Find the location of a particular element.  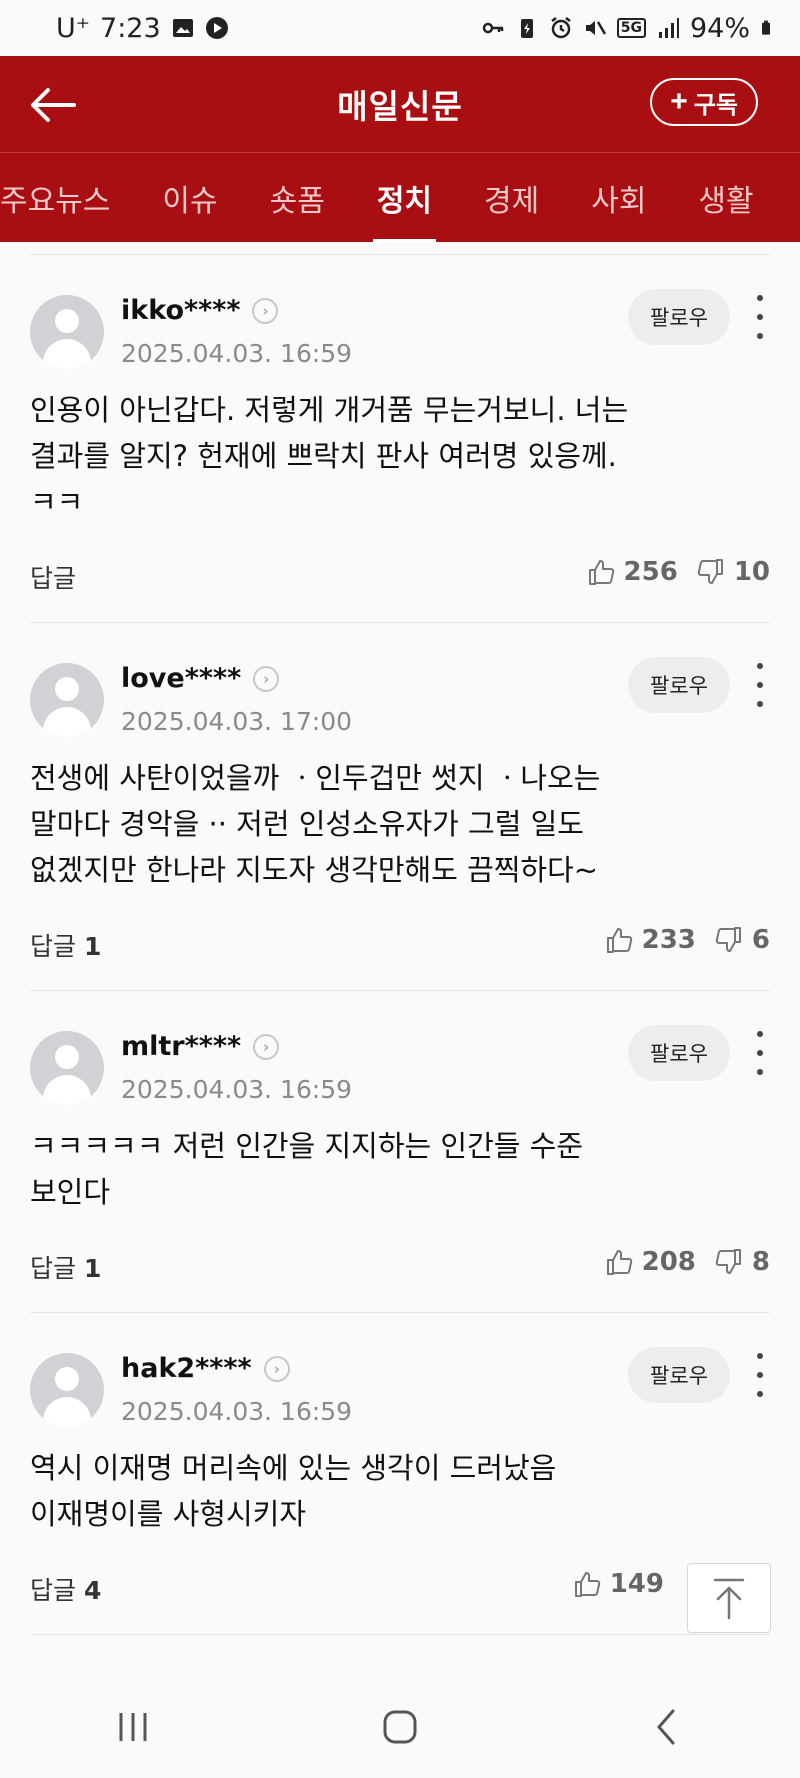

subscribe-label: 구독 is located at coordinates (715, 105).